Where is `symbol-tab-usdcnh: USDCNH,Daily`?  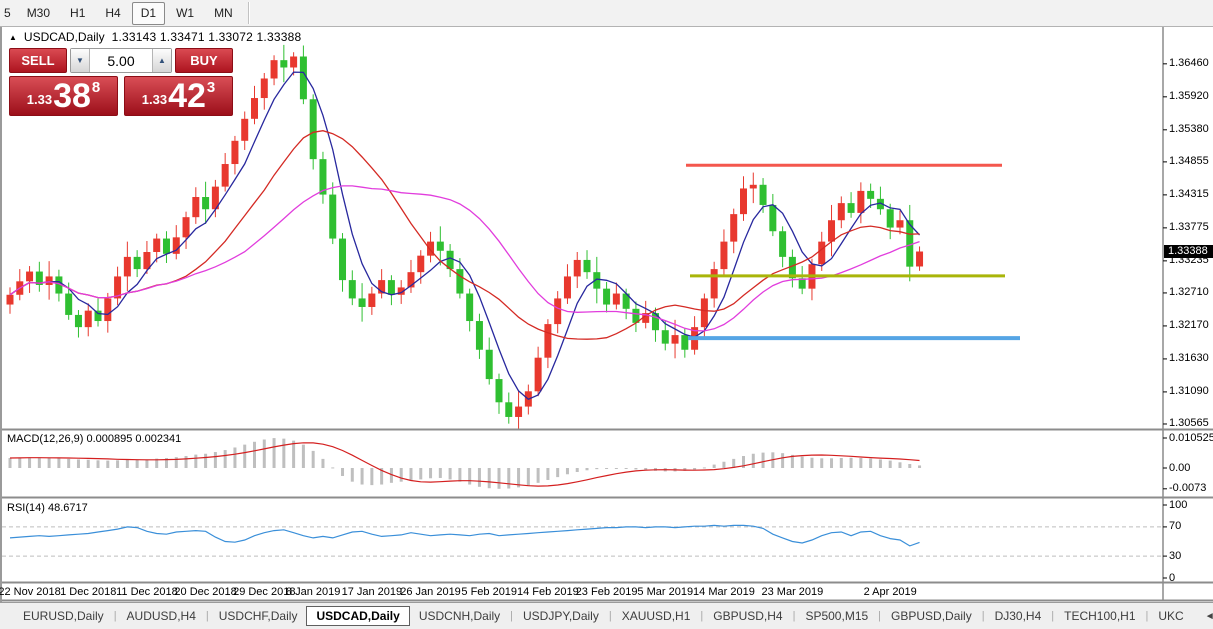
symbol-tab-usdcnh: USDCNH,Daily is located at coordinates (459, 616).